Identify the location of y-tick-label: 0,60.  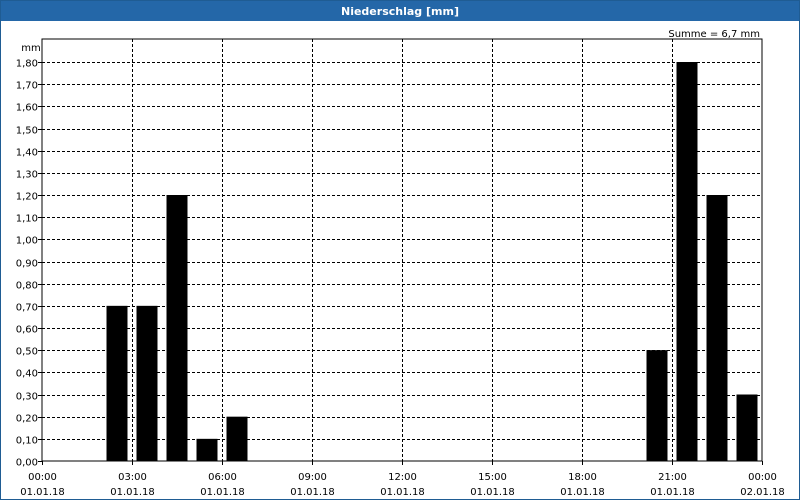
(27, 330).